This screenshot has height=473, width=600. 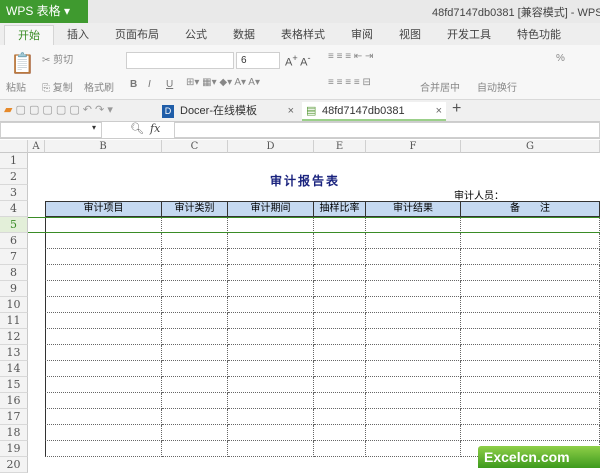 I want to click on row-header-1: 1, so click(x=14, y=161).